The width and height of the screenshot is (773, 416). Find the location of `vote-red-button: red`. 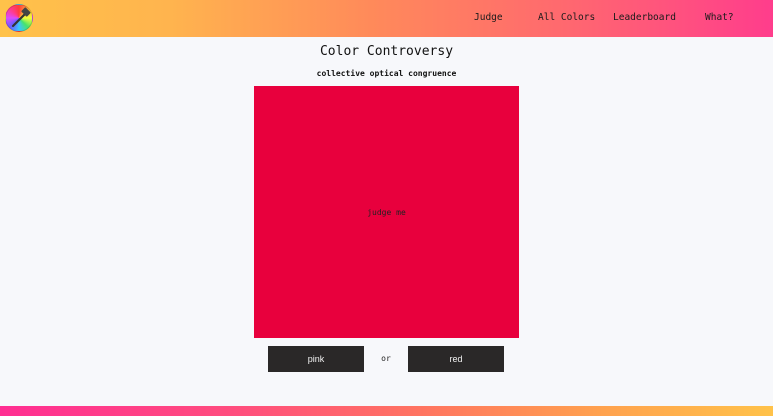

vote-red-button: red is located at coordinates (456, 359).